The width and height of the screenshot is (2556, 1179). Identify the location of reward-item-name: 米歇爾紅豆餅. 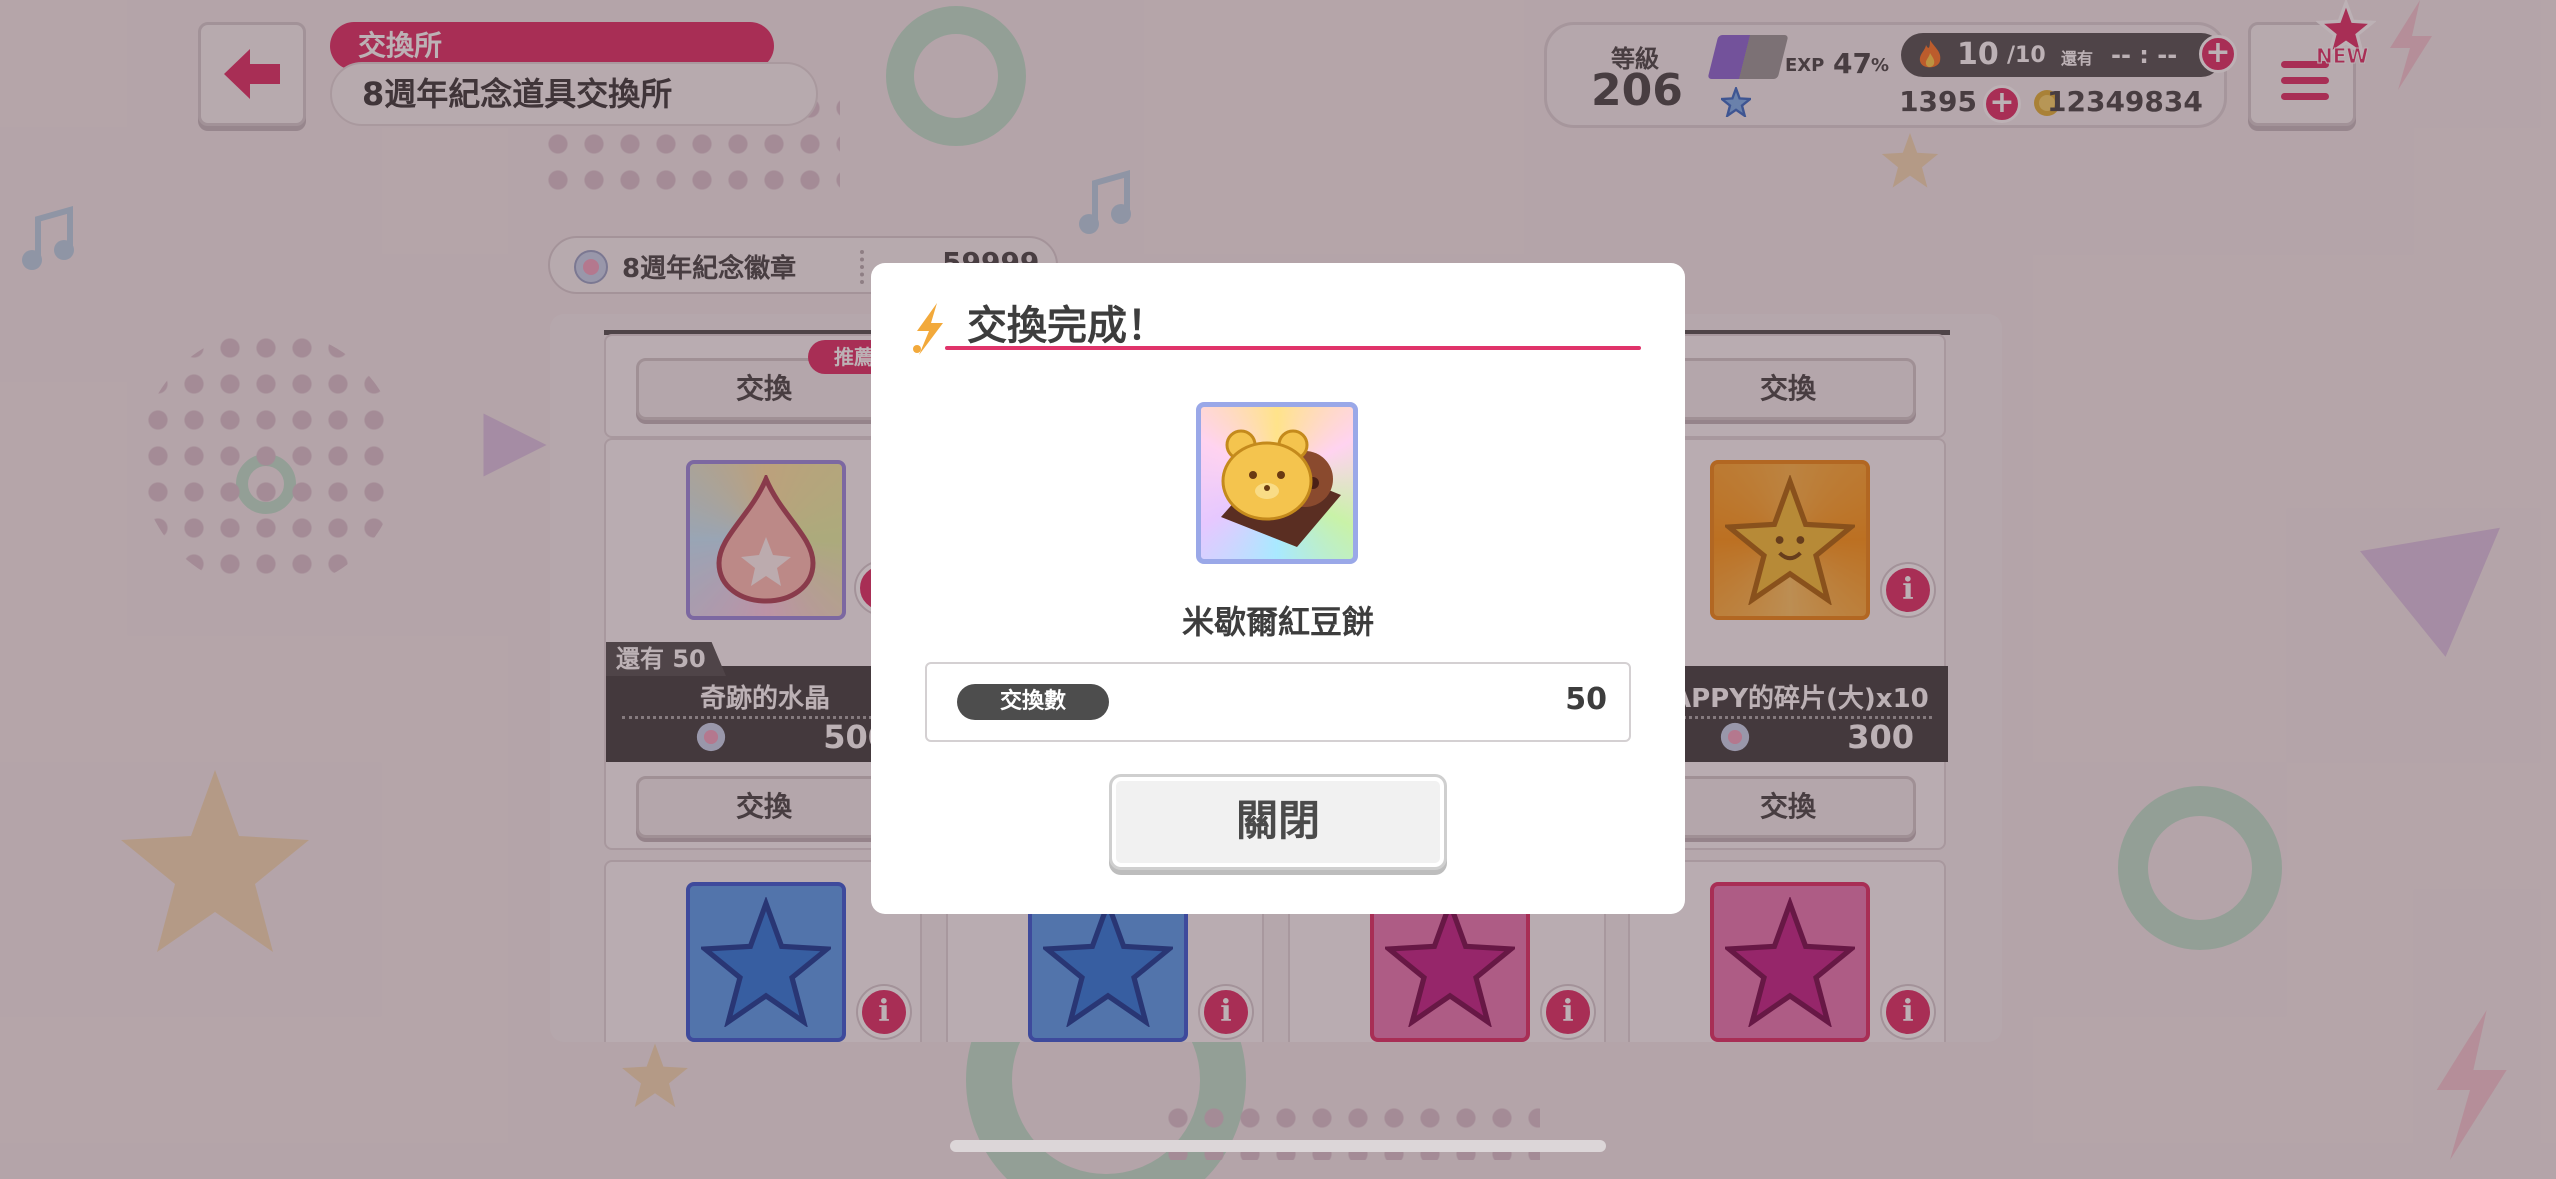
(1277, 622).